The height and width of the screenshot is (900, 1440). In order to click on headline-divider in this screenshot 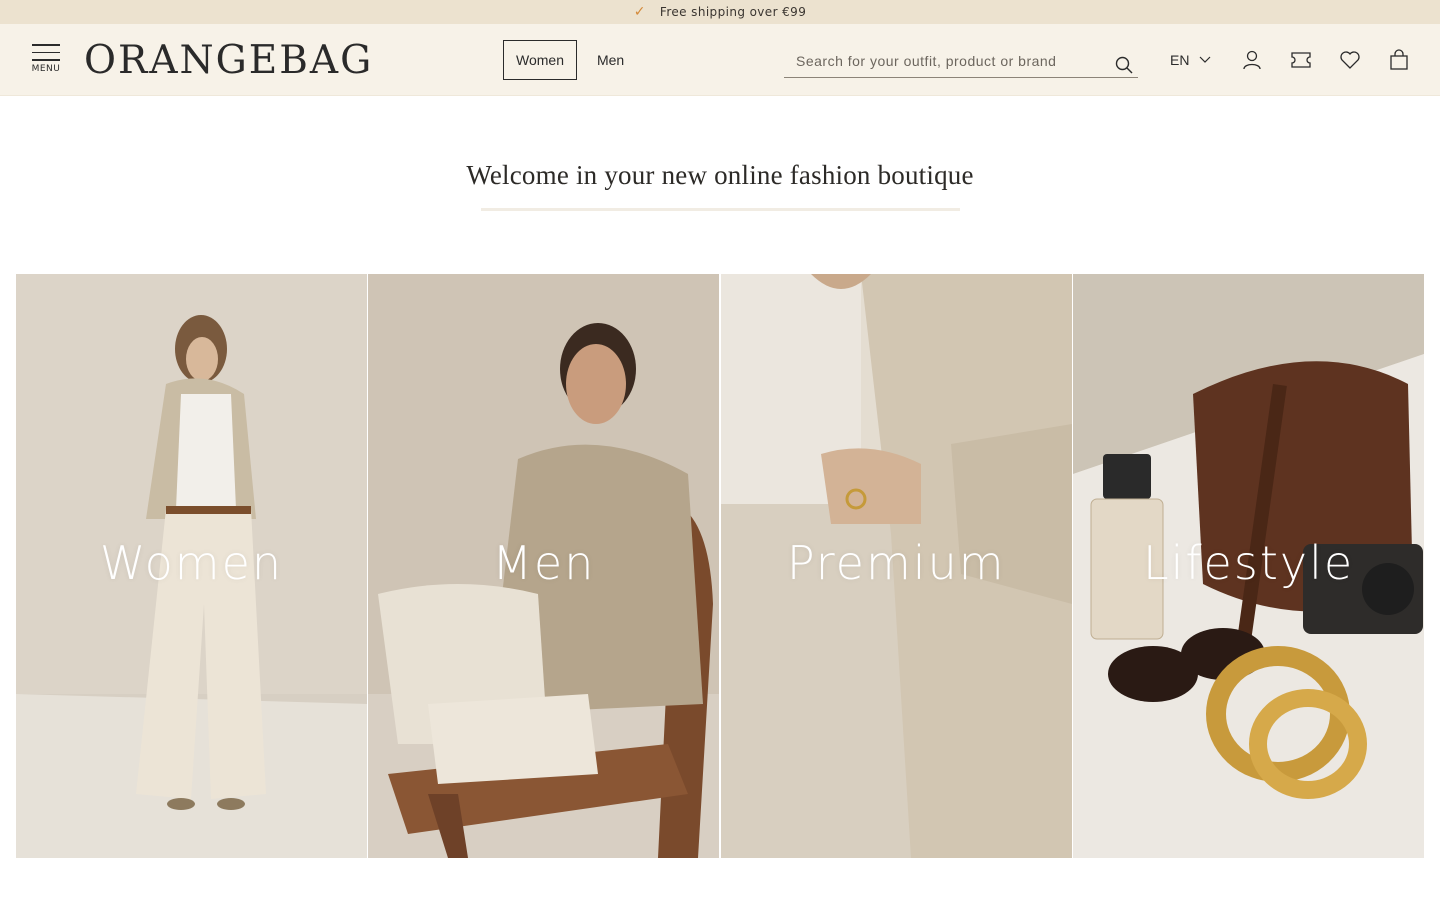, I will do `click(720, 209)`.